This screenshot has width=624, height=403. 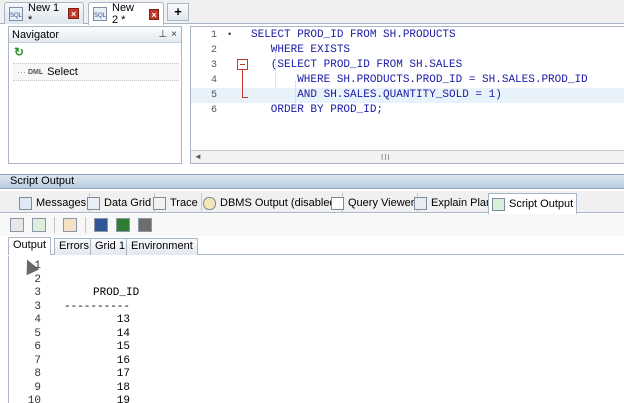 What do you see at coordinates (37, 347) in the screenshot?
I see `output-line-number: 6` at bounding box center [37, 347].